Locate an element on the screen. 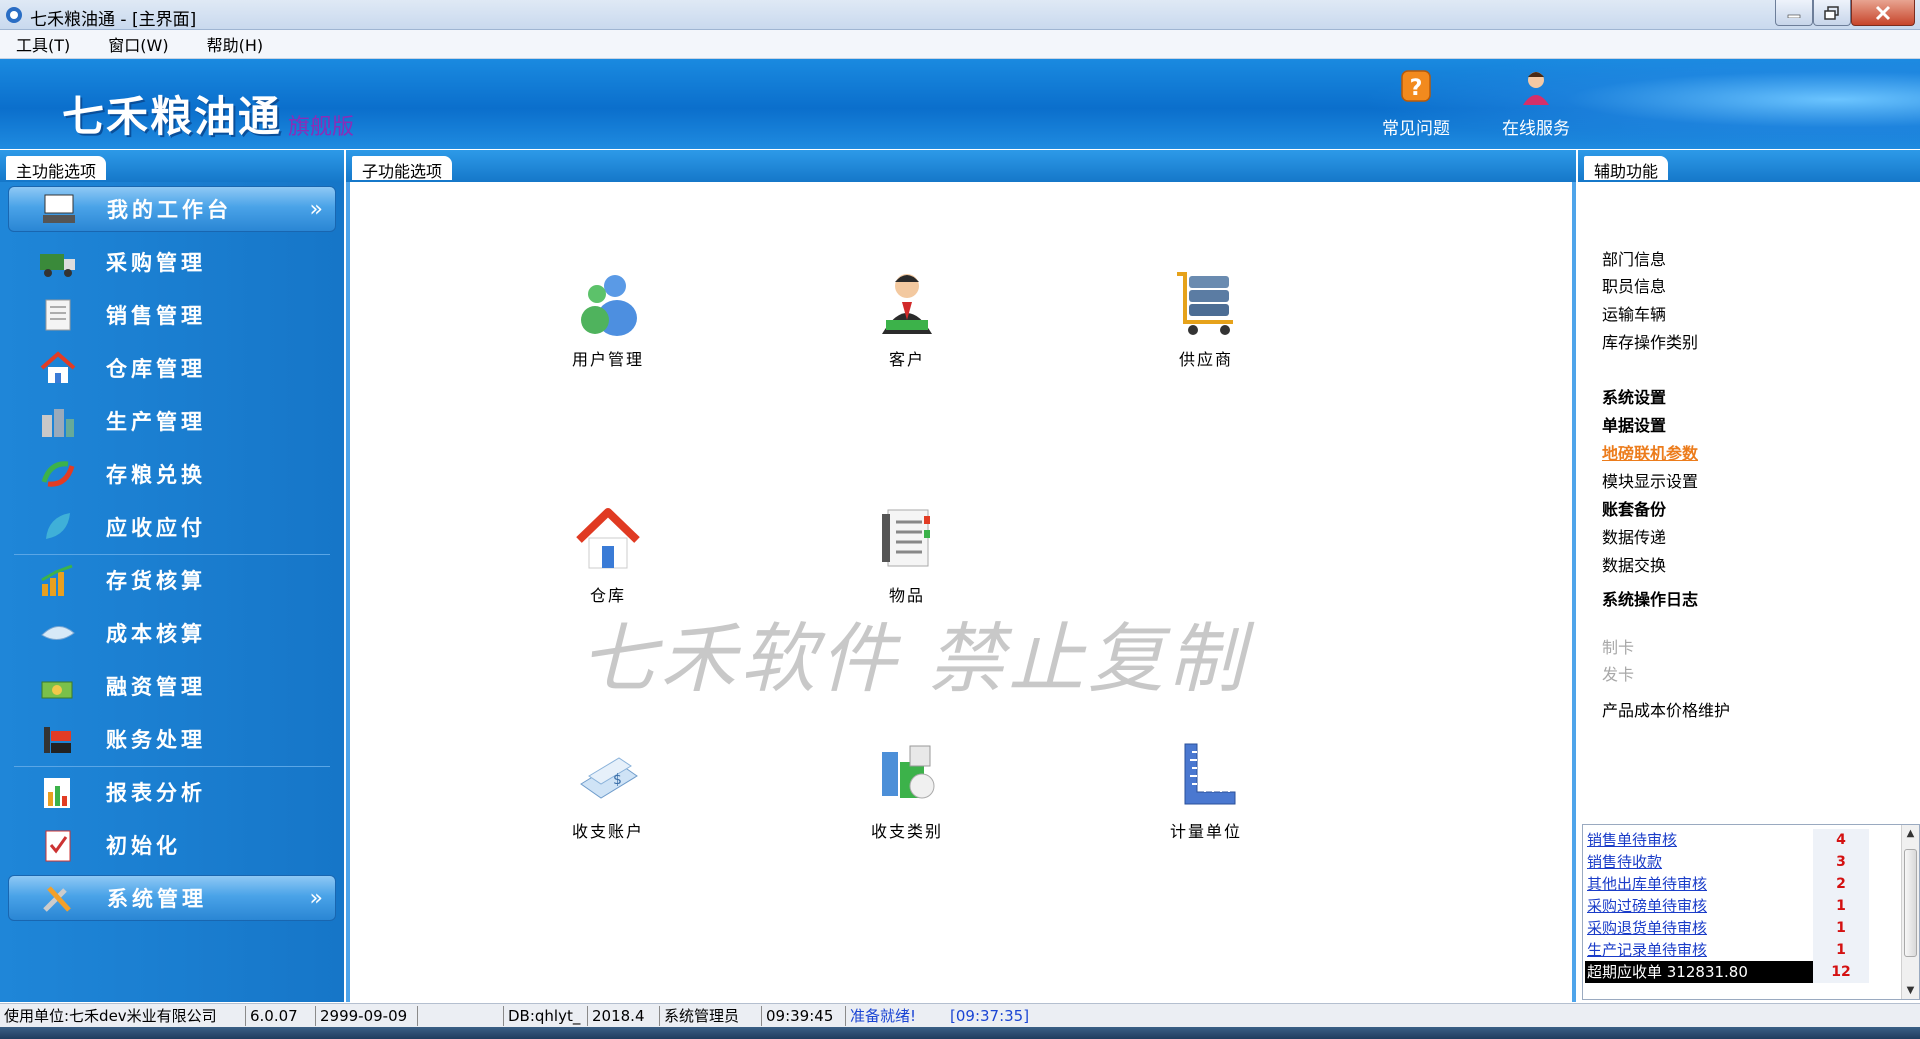 The image size is (1920, 1039). aux-function-tab: 辅助功能 is located at coordinates (1626, 168).